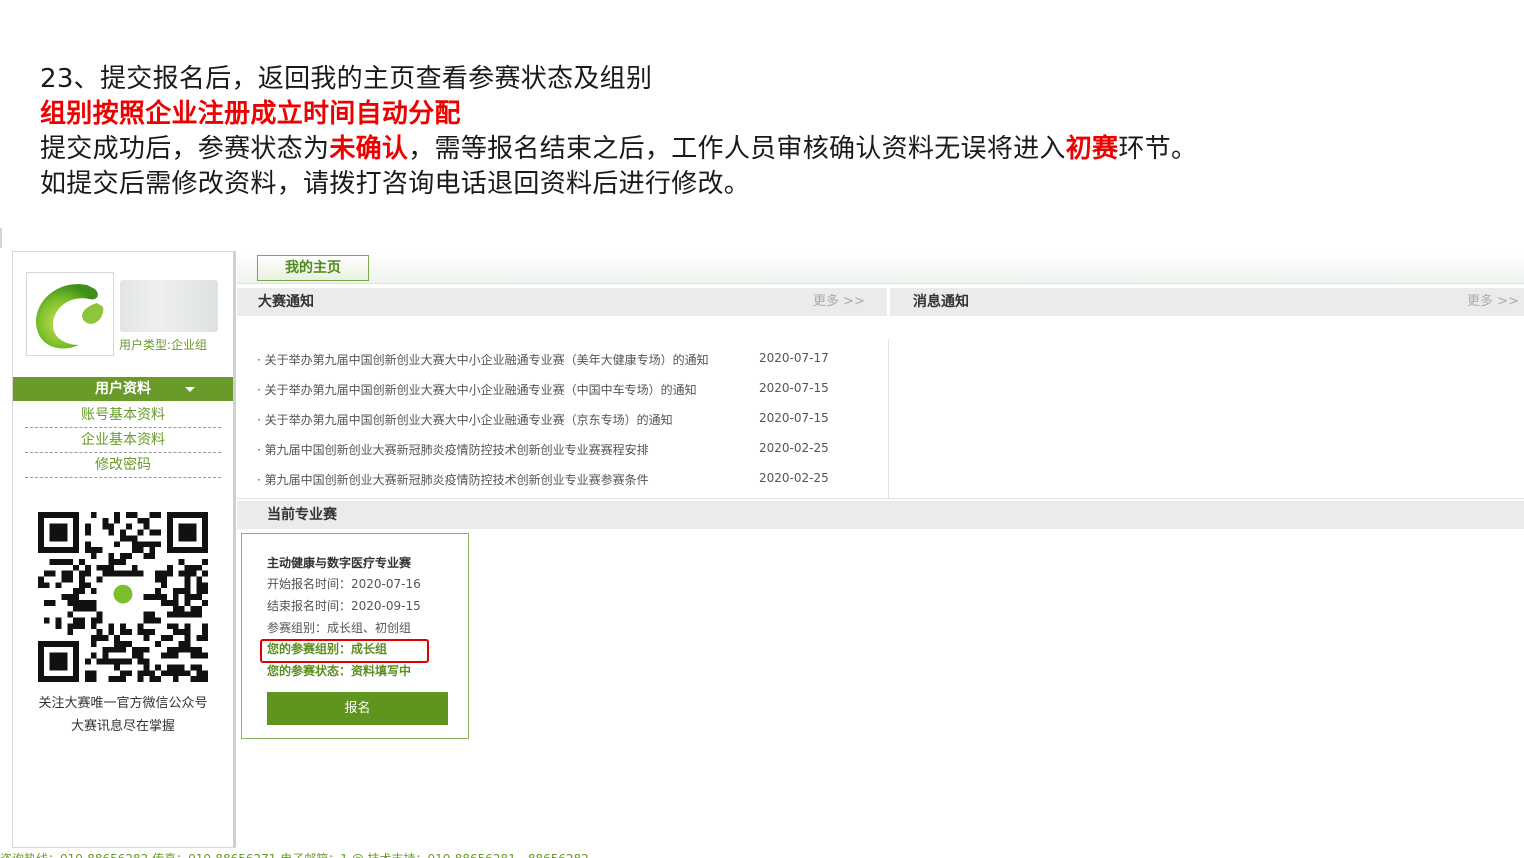  Describe the element at coordinates (1158, 149) in the screenshot. I see `instruction-text: 环节。` at that location.